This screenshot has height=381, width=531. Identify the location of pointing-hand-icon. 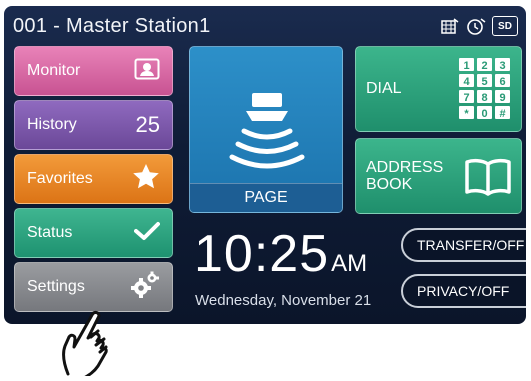
(91, 340).